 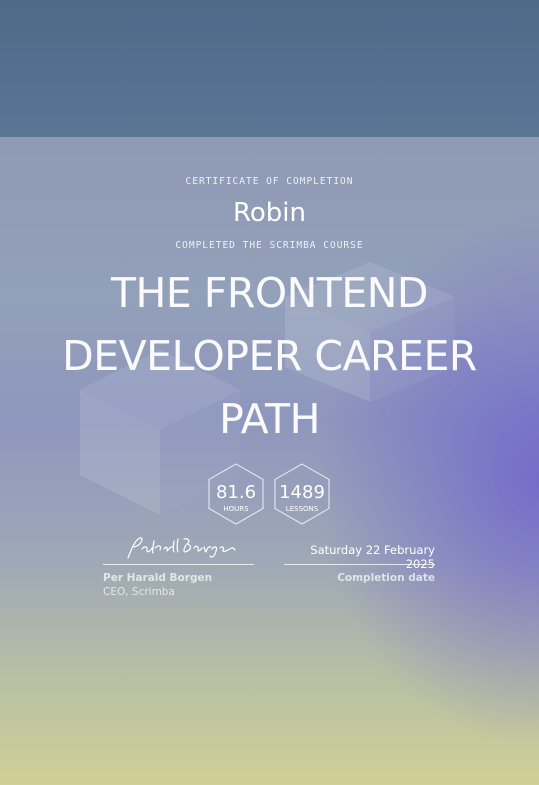 What do you see at coordinates (386, 578) in the screenshot?
I see `completion-date-label: Completion date` at bounding box center [386, 578].